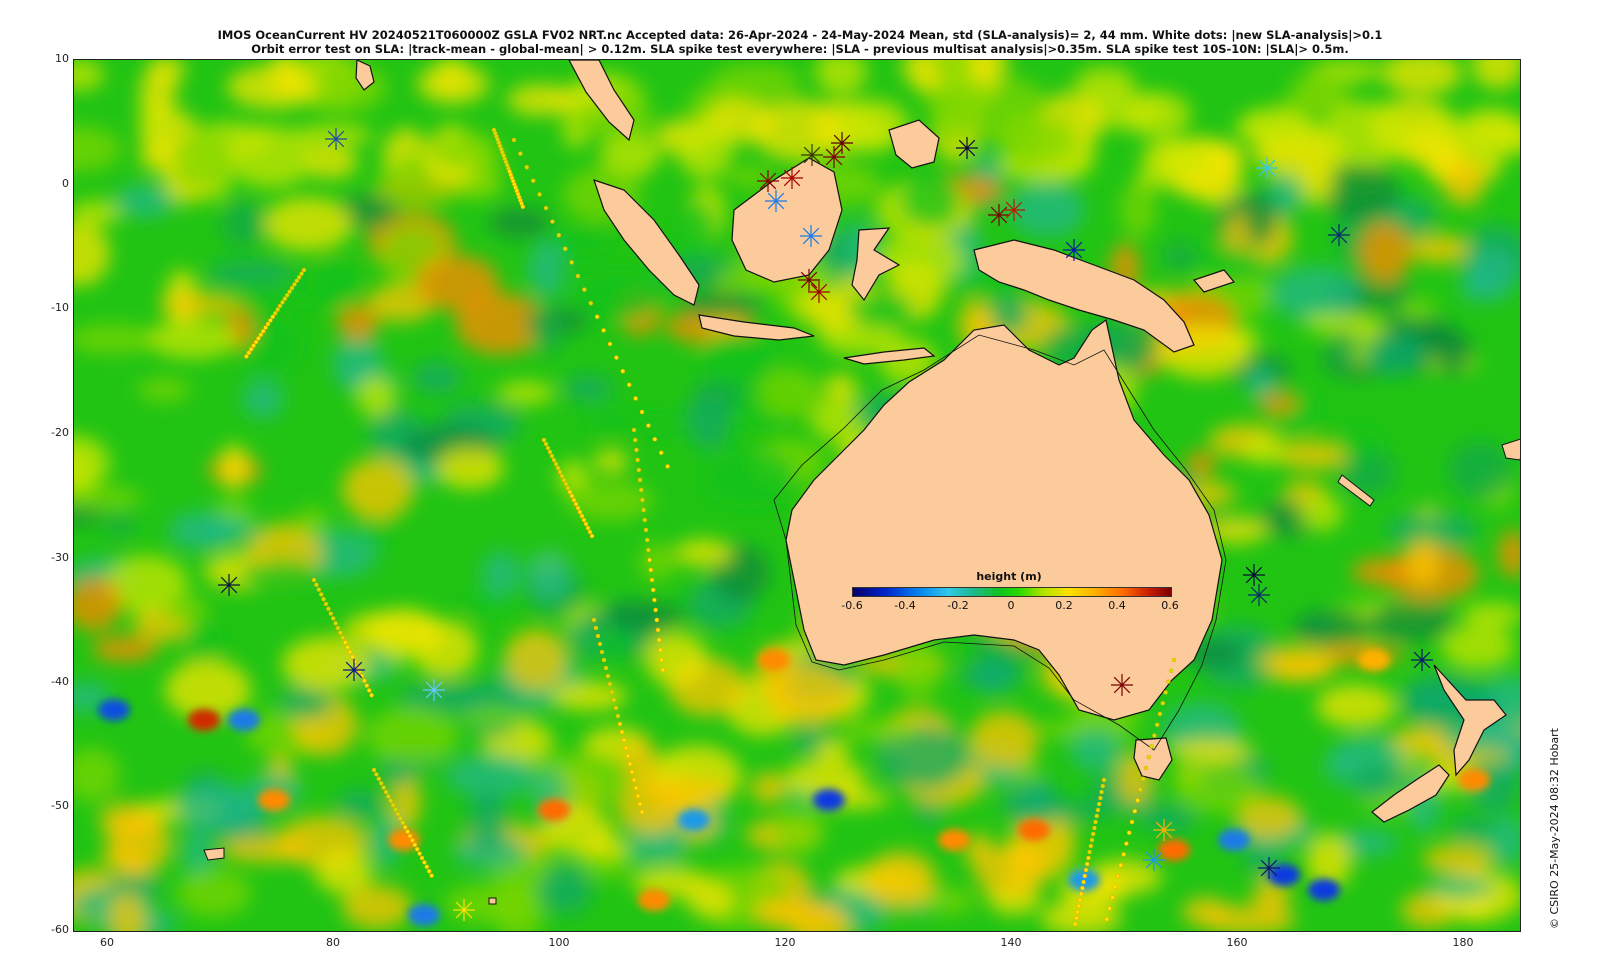 Image resolution: width=1600 pixels, height=970 pixels. I want to click on x-tick-label: 140, so click(1011, 942).